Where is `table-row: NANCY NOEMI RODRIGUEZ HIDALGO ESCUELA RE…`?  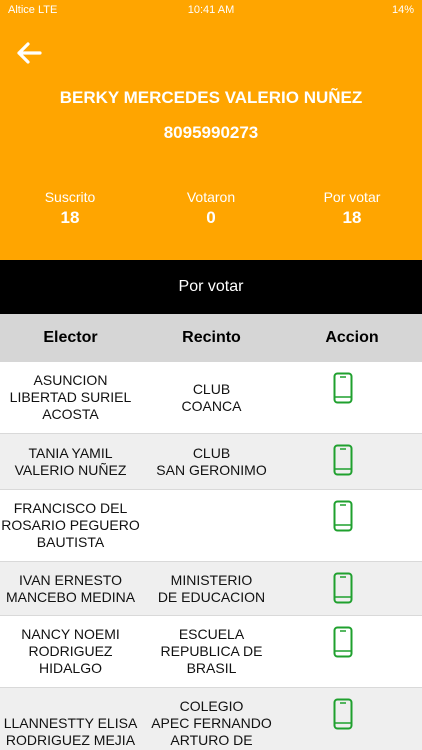 table-row: NANCY NOEMI RODRIGUEZ HIDALGO ESCUELA RE… is located at coordinates (211, 652).